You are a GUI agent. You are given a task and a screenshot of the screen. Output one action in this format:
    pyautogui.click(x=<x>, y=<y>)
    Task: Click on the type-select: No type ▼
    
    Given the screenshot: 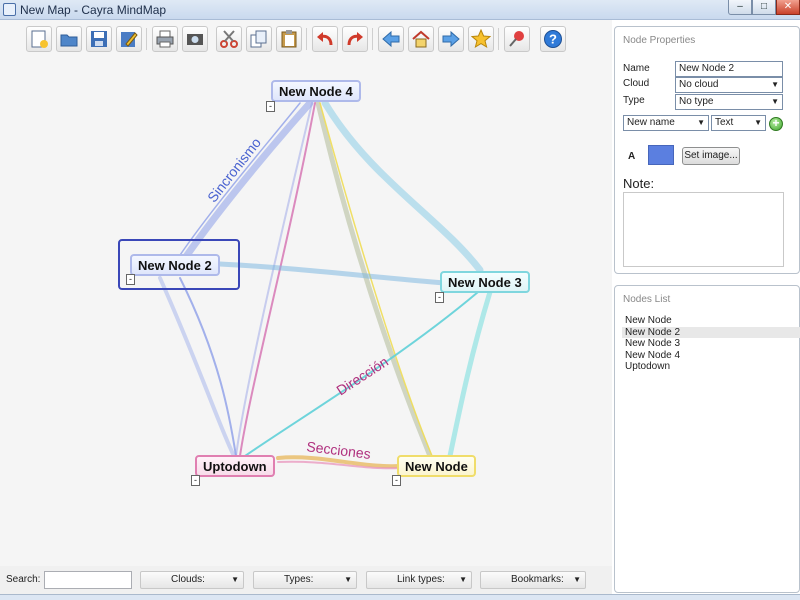 What is the action you would take?
    pyautogui.click(x=729, y=102)
    